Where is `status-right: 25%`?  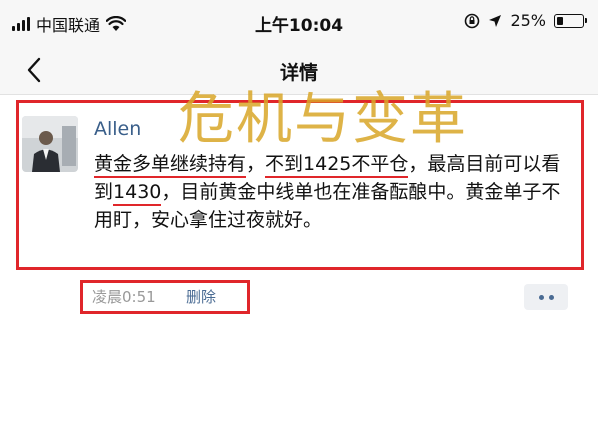 status-right: 25% is located at coordinates (525, 20).